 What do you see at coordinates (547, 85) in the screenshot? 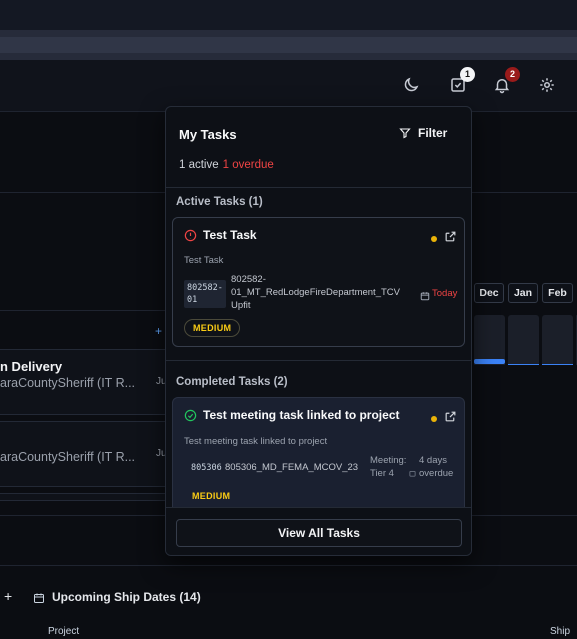
I see `gear-icon` at bounding box center [547, 85].